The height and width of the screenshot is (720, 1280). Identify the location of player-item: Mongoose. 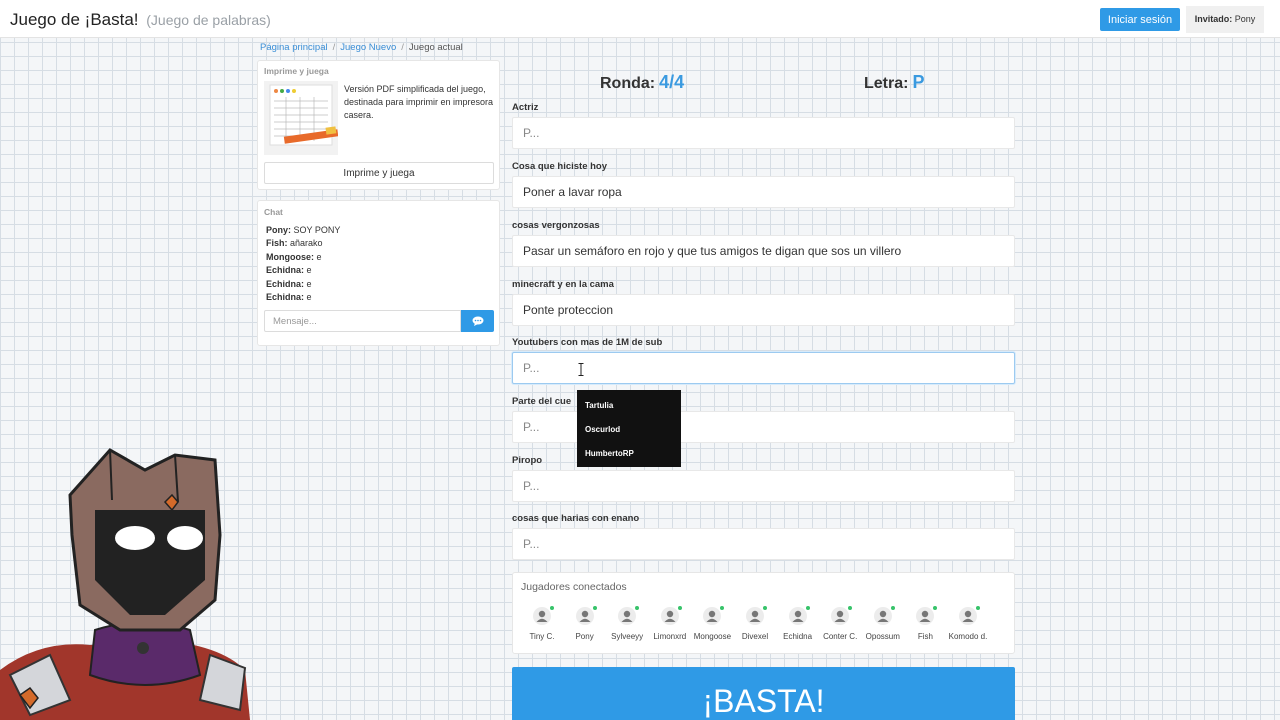
(712, 623).